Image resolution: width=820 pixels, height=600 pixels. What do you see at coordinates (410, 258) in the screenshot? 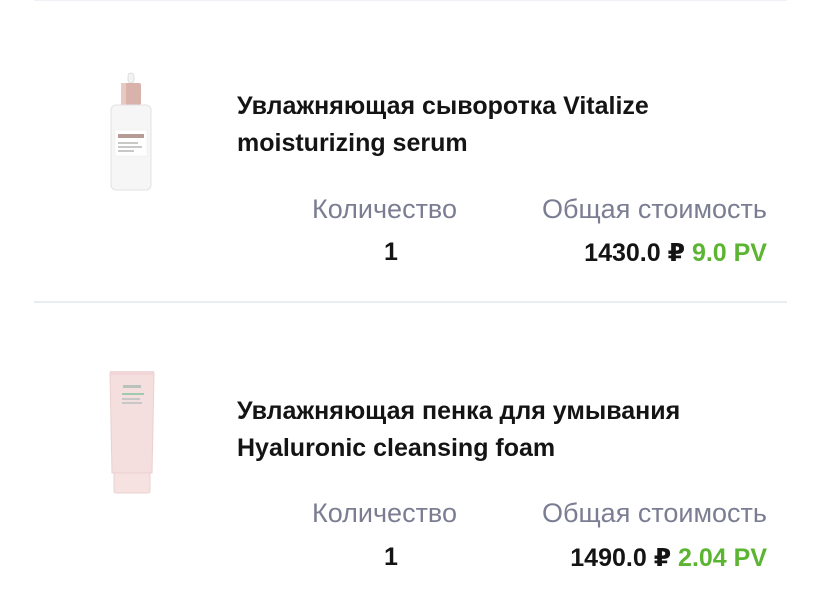
I see `item-values: 1 1430.0 ₽ 9.0 PV` at bounding box center [410, 258].